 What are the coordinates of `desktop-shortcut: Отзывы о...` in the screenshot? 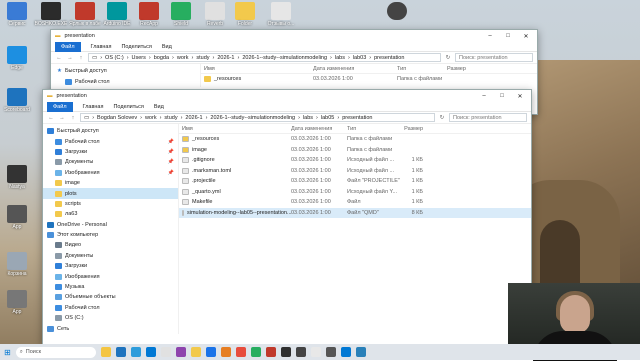 It's located at (281, 14).